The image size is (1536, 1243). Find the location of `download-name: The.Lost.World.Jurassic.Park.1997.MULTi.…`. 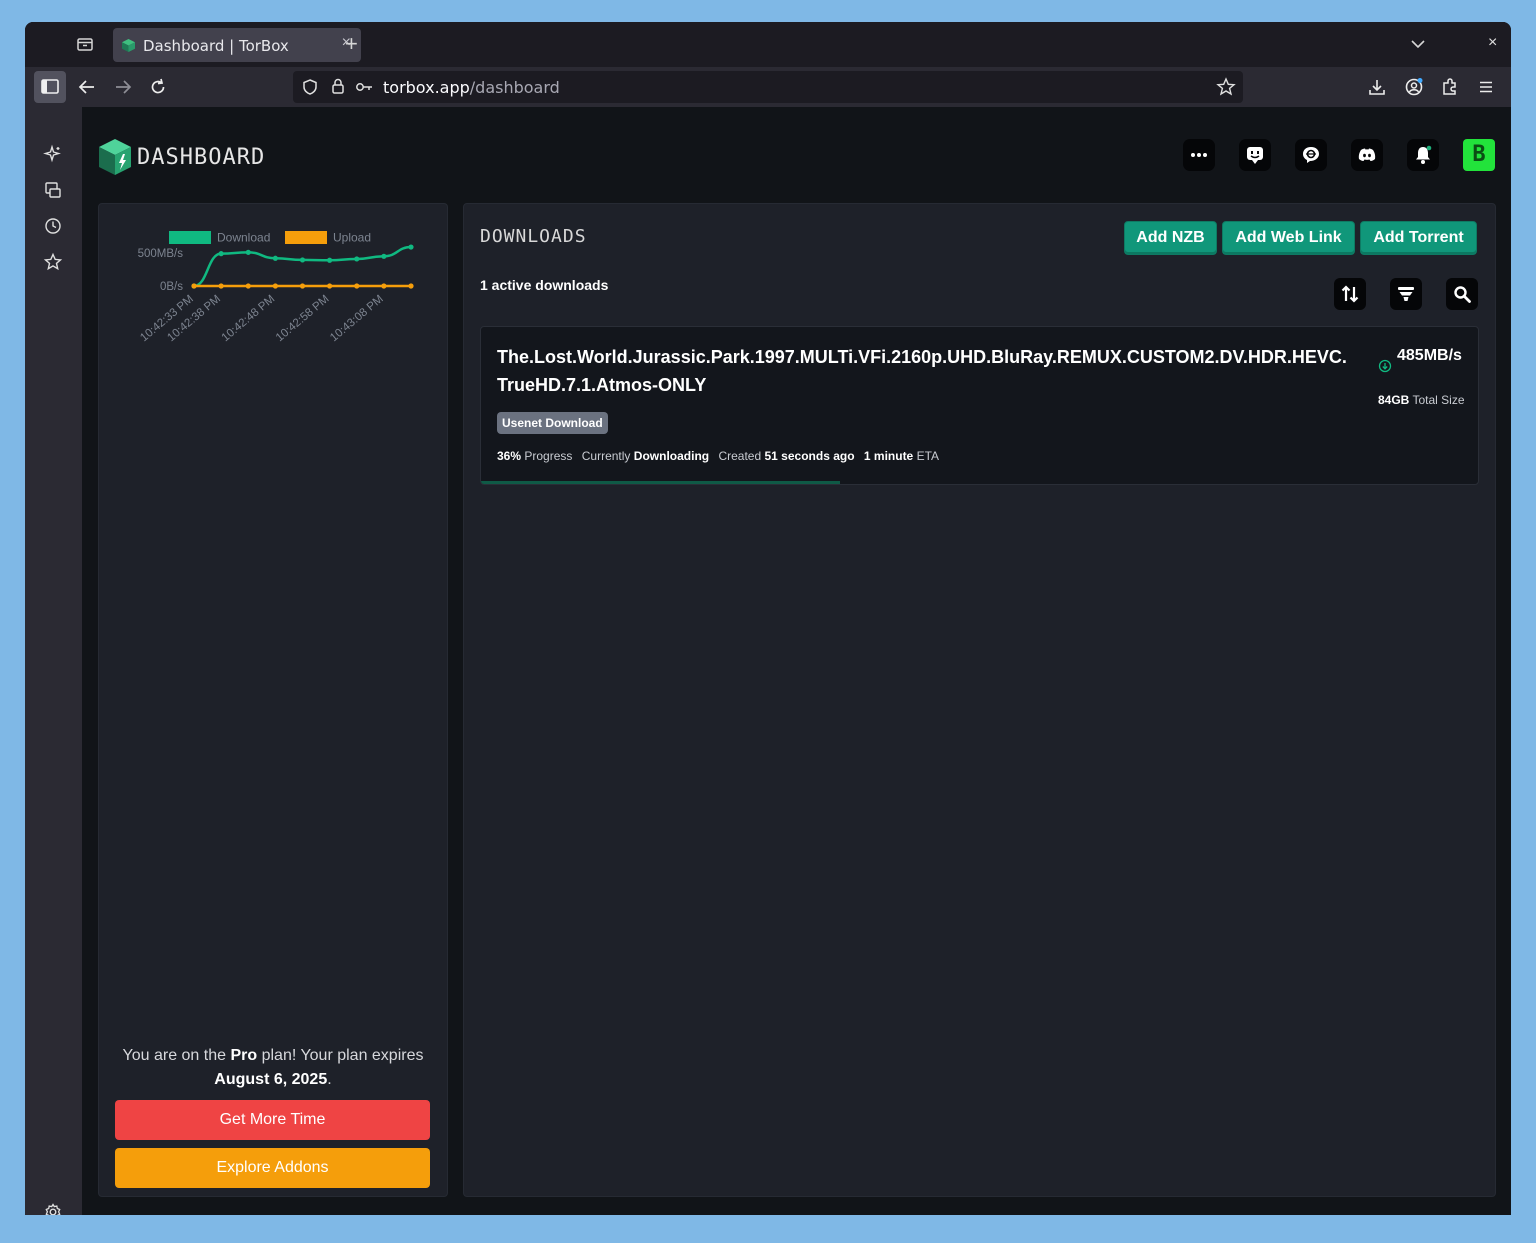

download-name: The.Lost.World.Jurassic.Park.1997.MULTi.… is located at coordinates (922, 371).